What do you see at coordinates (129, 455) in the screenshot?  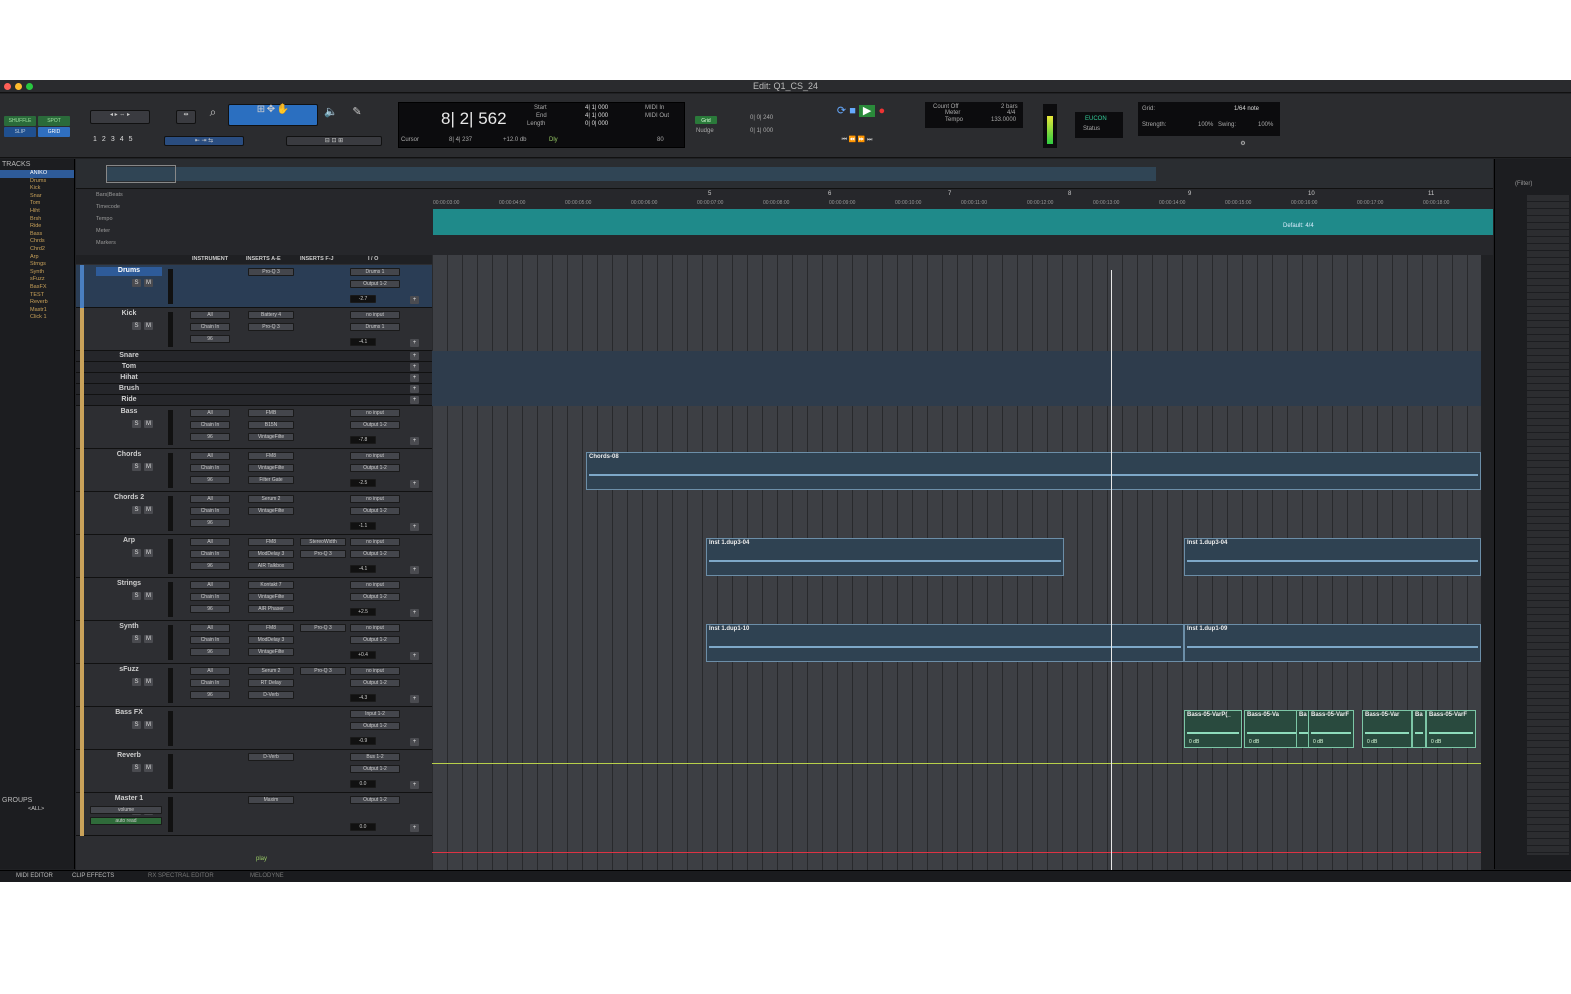 I see `track-name: Chords` at bounding box center [129, 455].